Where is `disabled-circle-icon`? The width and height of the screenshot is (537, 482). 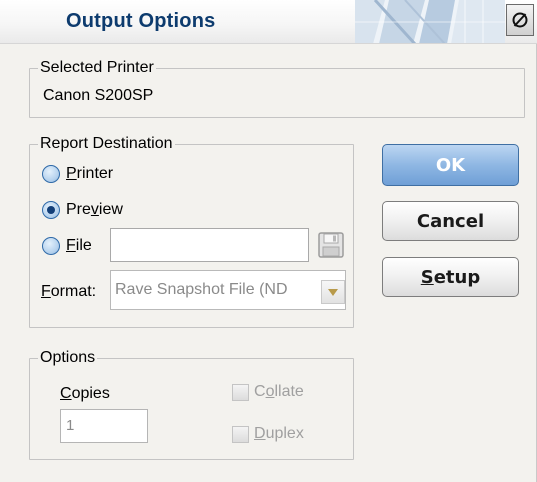
disabled-circle-icon is located at coordinates (520, 20).